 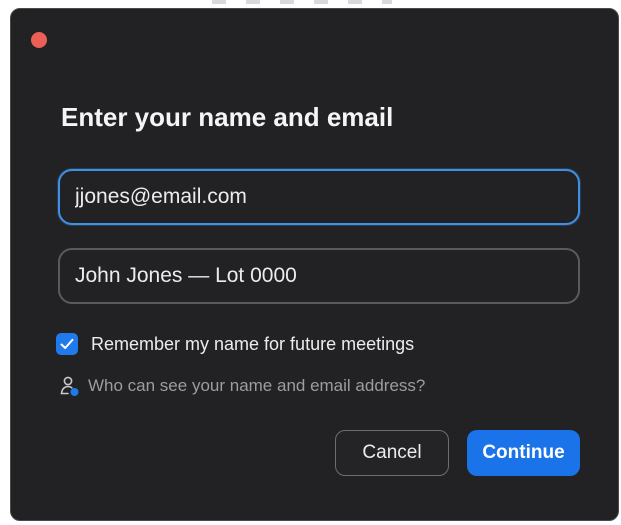 I want to click on remember-name-checkbox, so click(x=67, y=344).